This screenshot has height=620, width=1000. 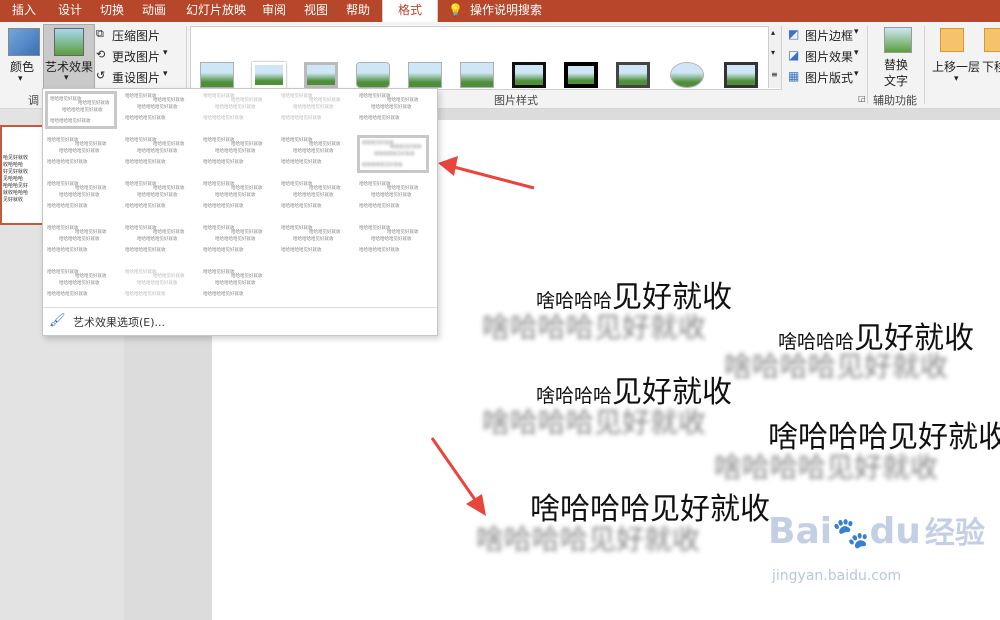 What do you see at coordinates (393, 198) in the screenshot?
I see `effect-option-15: 哈哈哈见好就收 哈哈哈见好就收 哈哈哈哈哈见好就收 哈哈哈哈哈见好就收` at bounding box center [393, 198].